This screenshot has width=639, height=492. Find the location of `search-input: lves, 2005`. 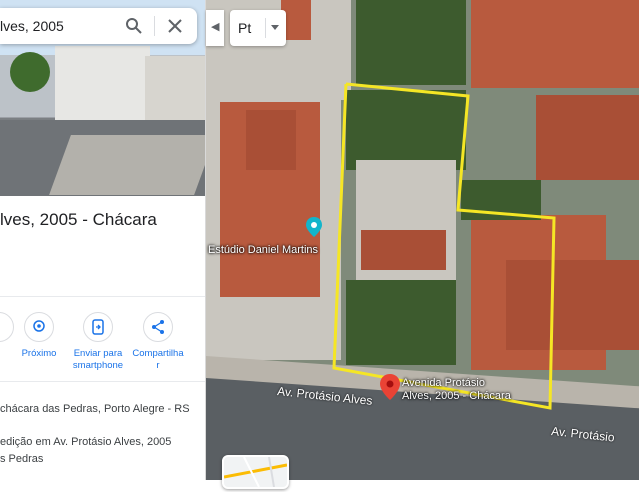

search-input: lves, 2005 is located at coordinates (32, 26).